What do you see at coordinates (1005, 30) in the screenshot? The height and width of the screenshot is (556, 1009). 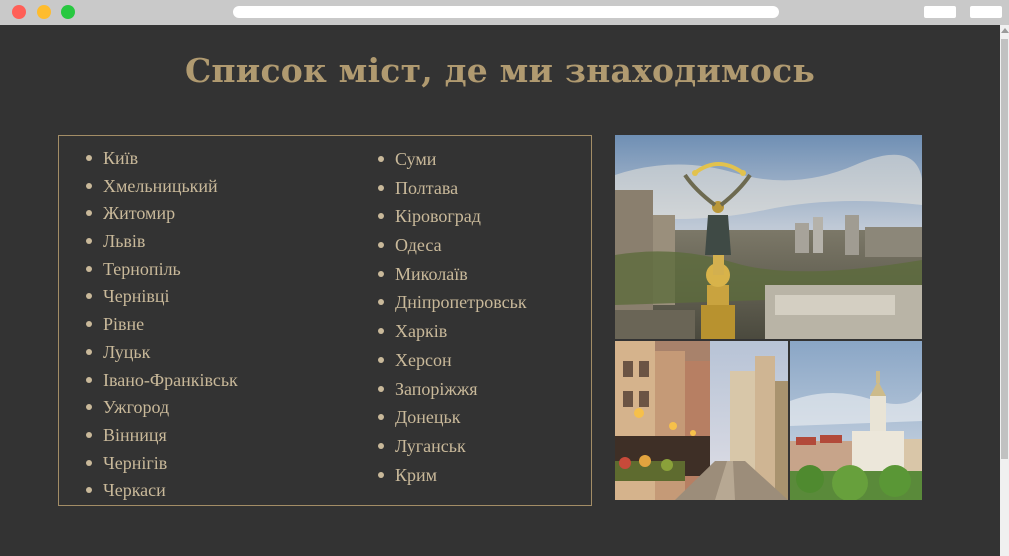 I see `scroll-up-arrow-icon` at bounding box center [1005, 30].